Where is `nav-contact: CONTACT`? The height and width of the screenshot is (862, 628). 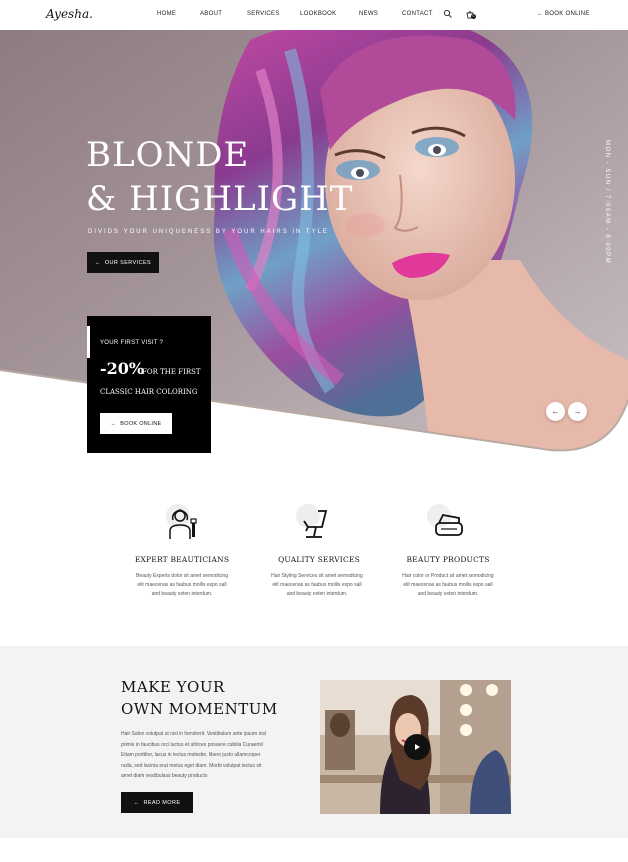
nav-contact: CONTACT is located at coordinates (417, 14).